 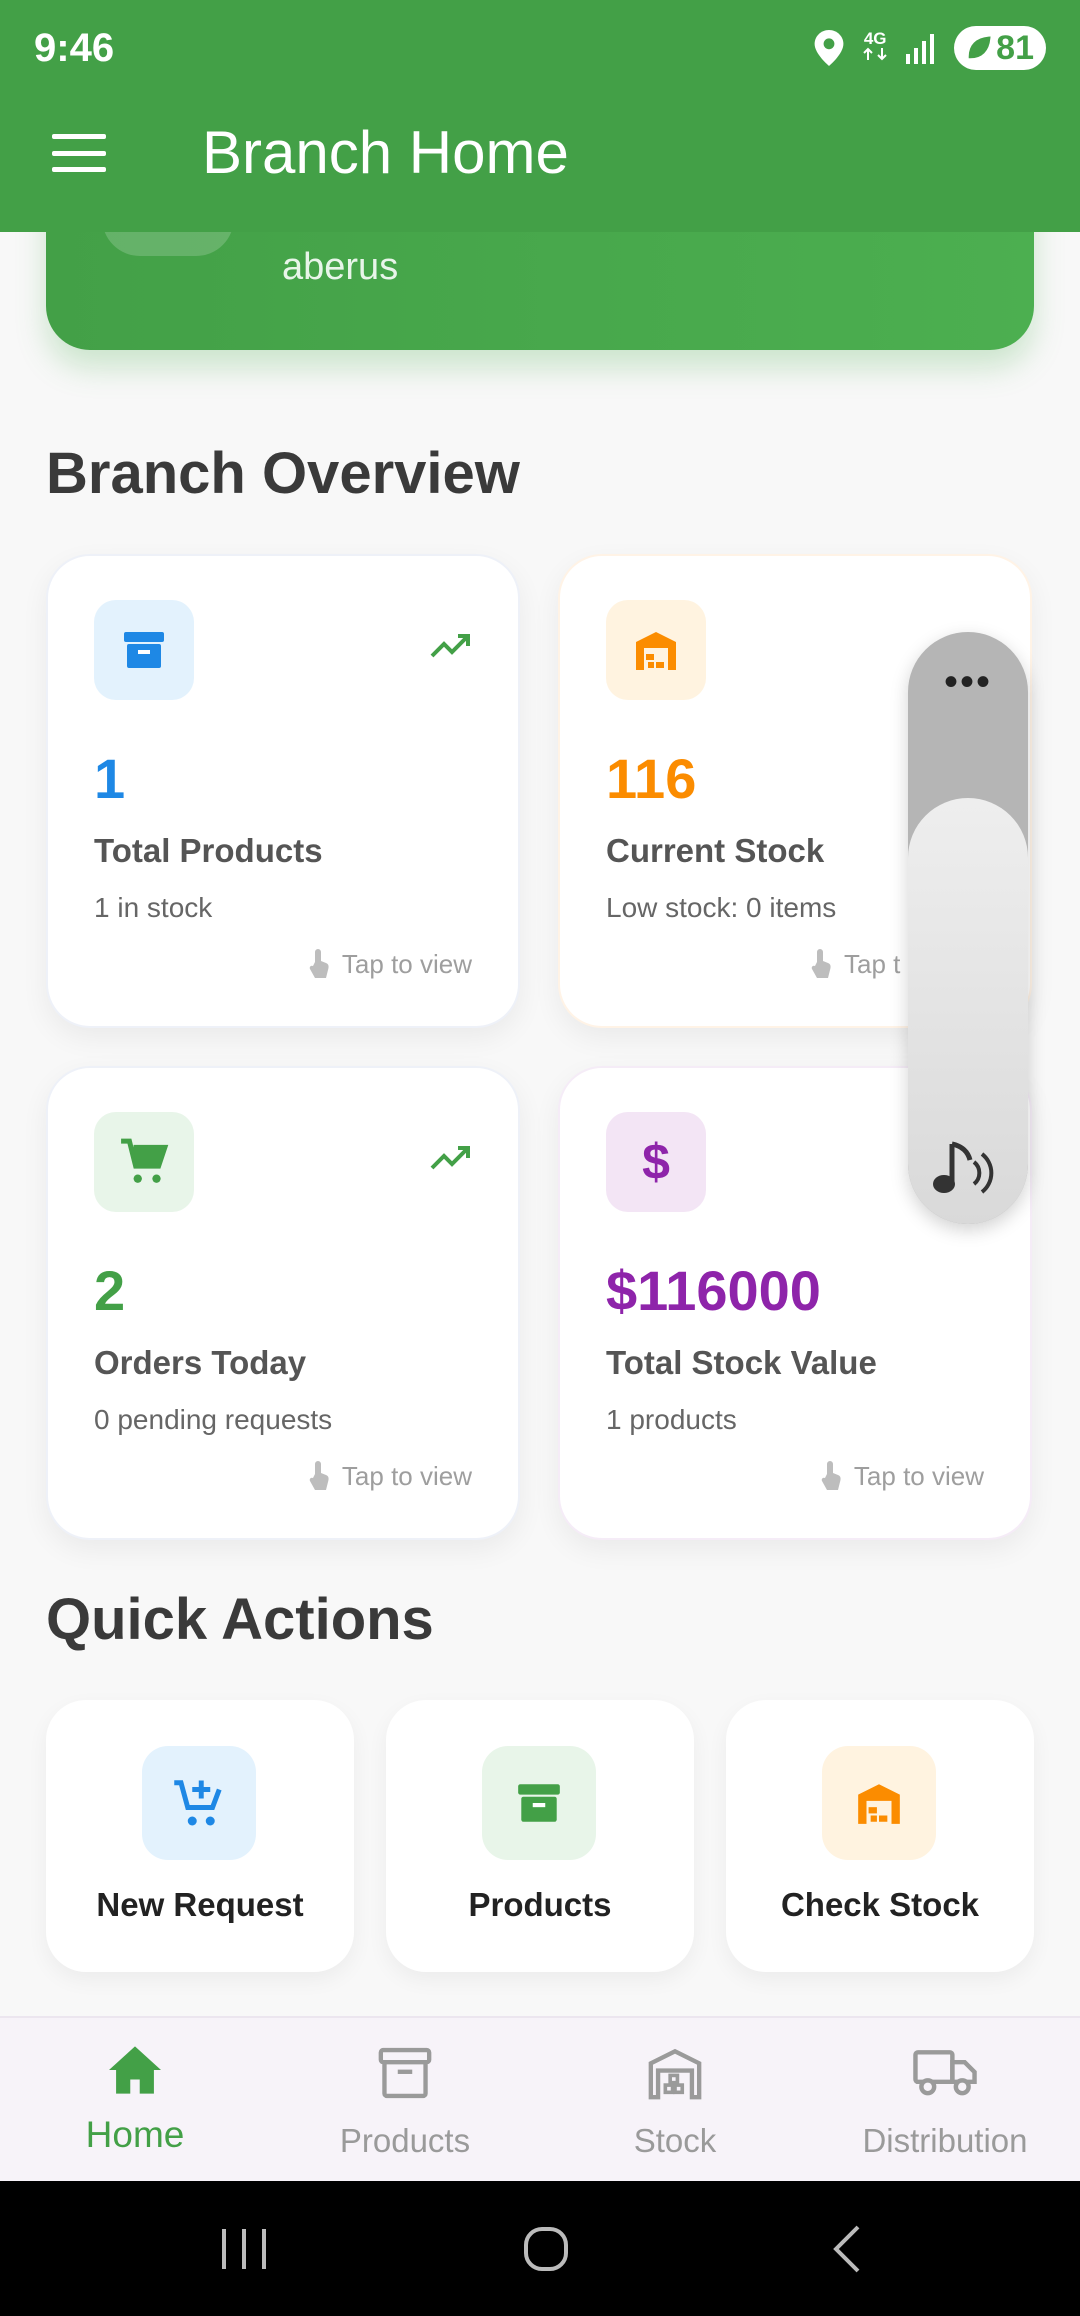 I want to click on system-nav-bar, so click(x=540, y=2248).